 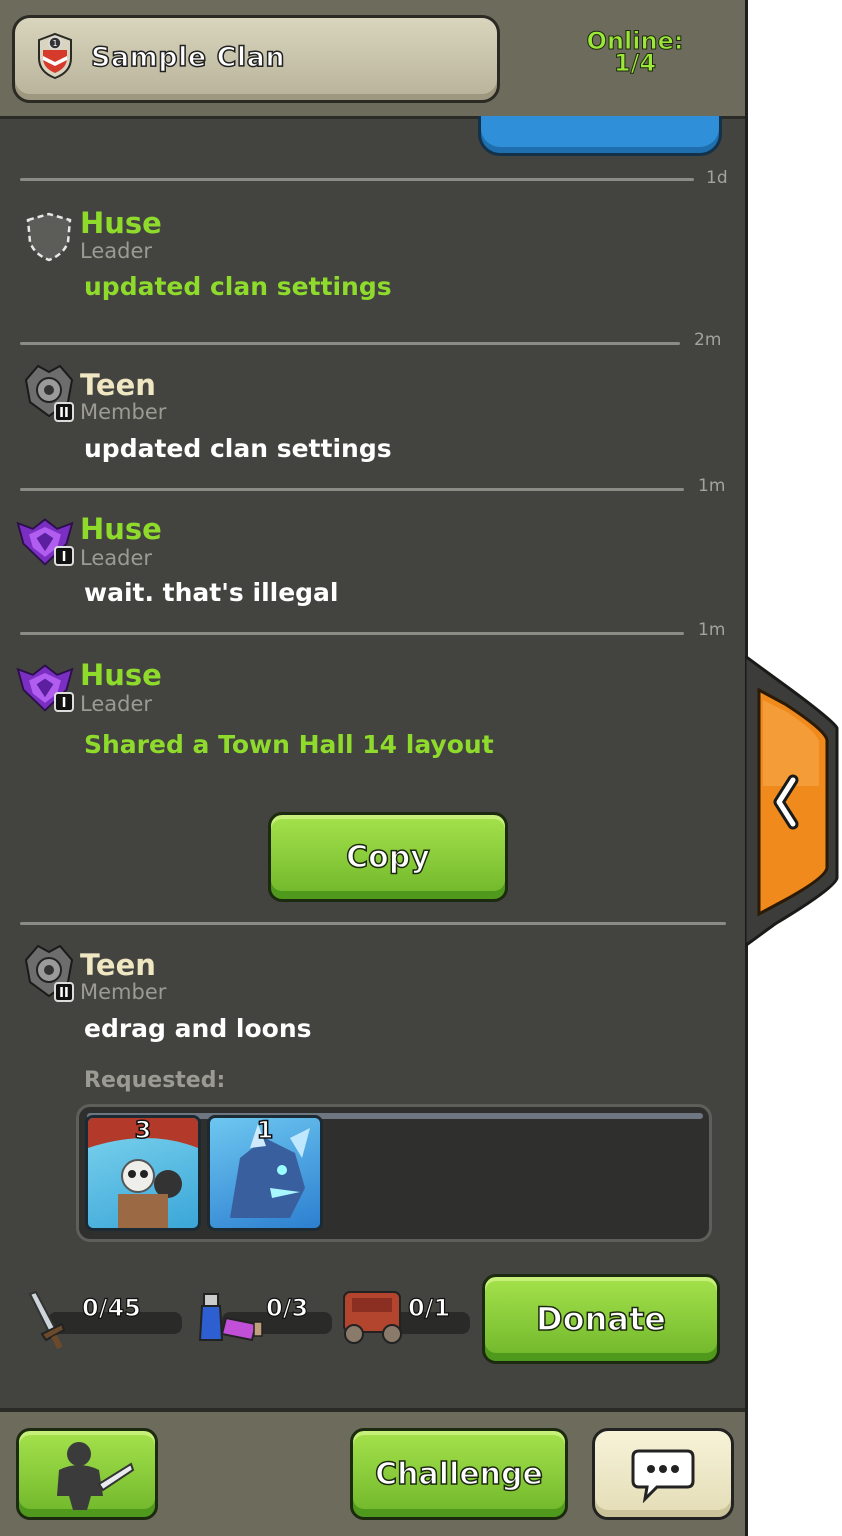 What do you see at coordinates (372, 1317) in the screenshot?
I see `siege-machine-icon` at bounding box center [372, 1317].